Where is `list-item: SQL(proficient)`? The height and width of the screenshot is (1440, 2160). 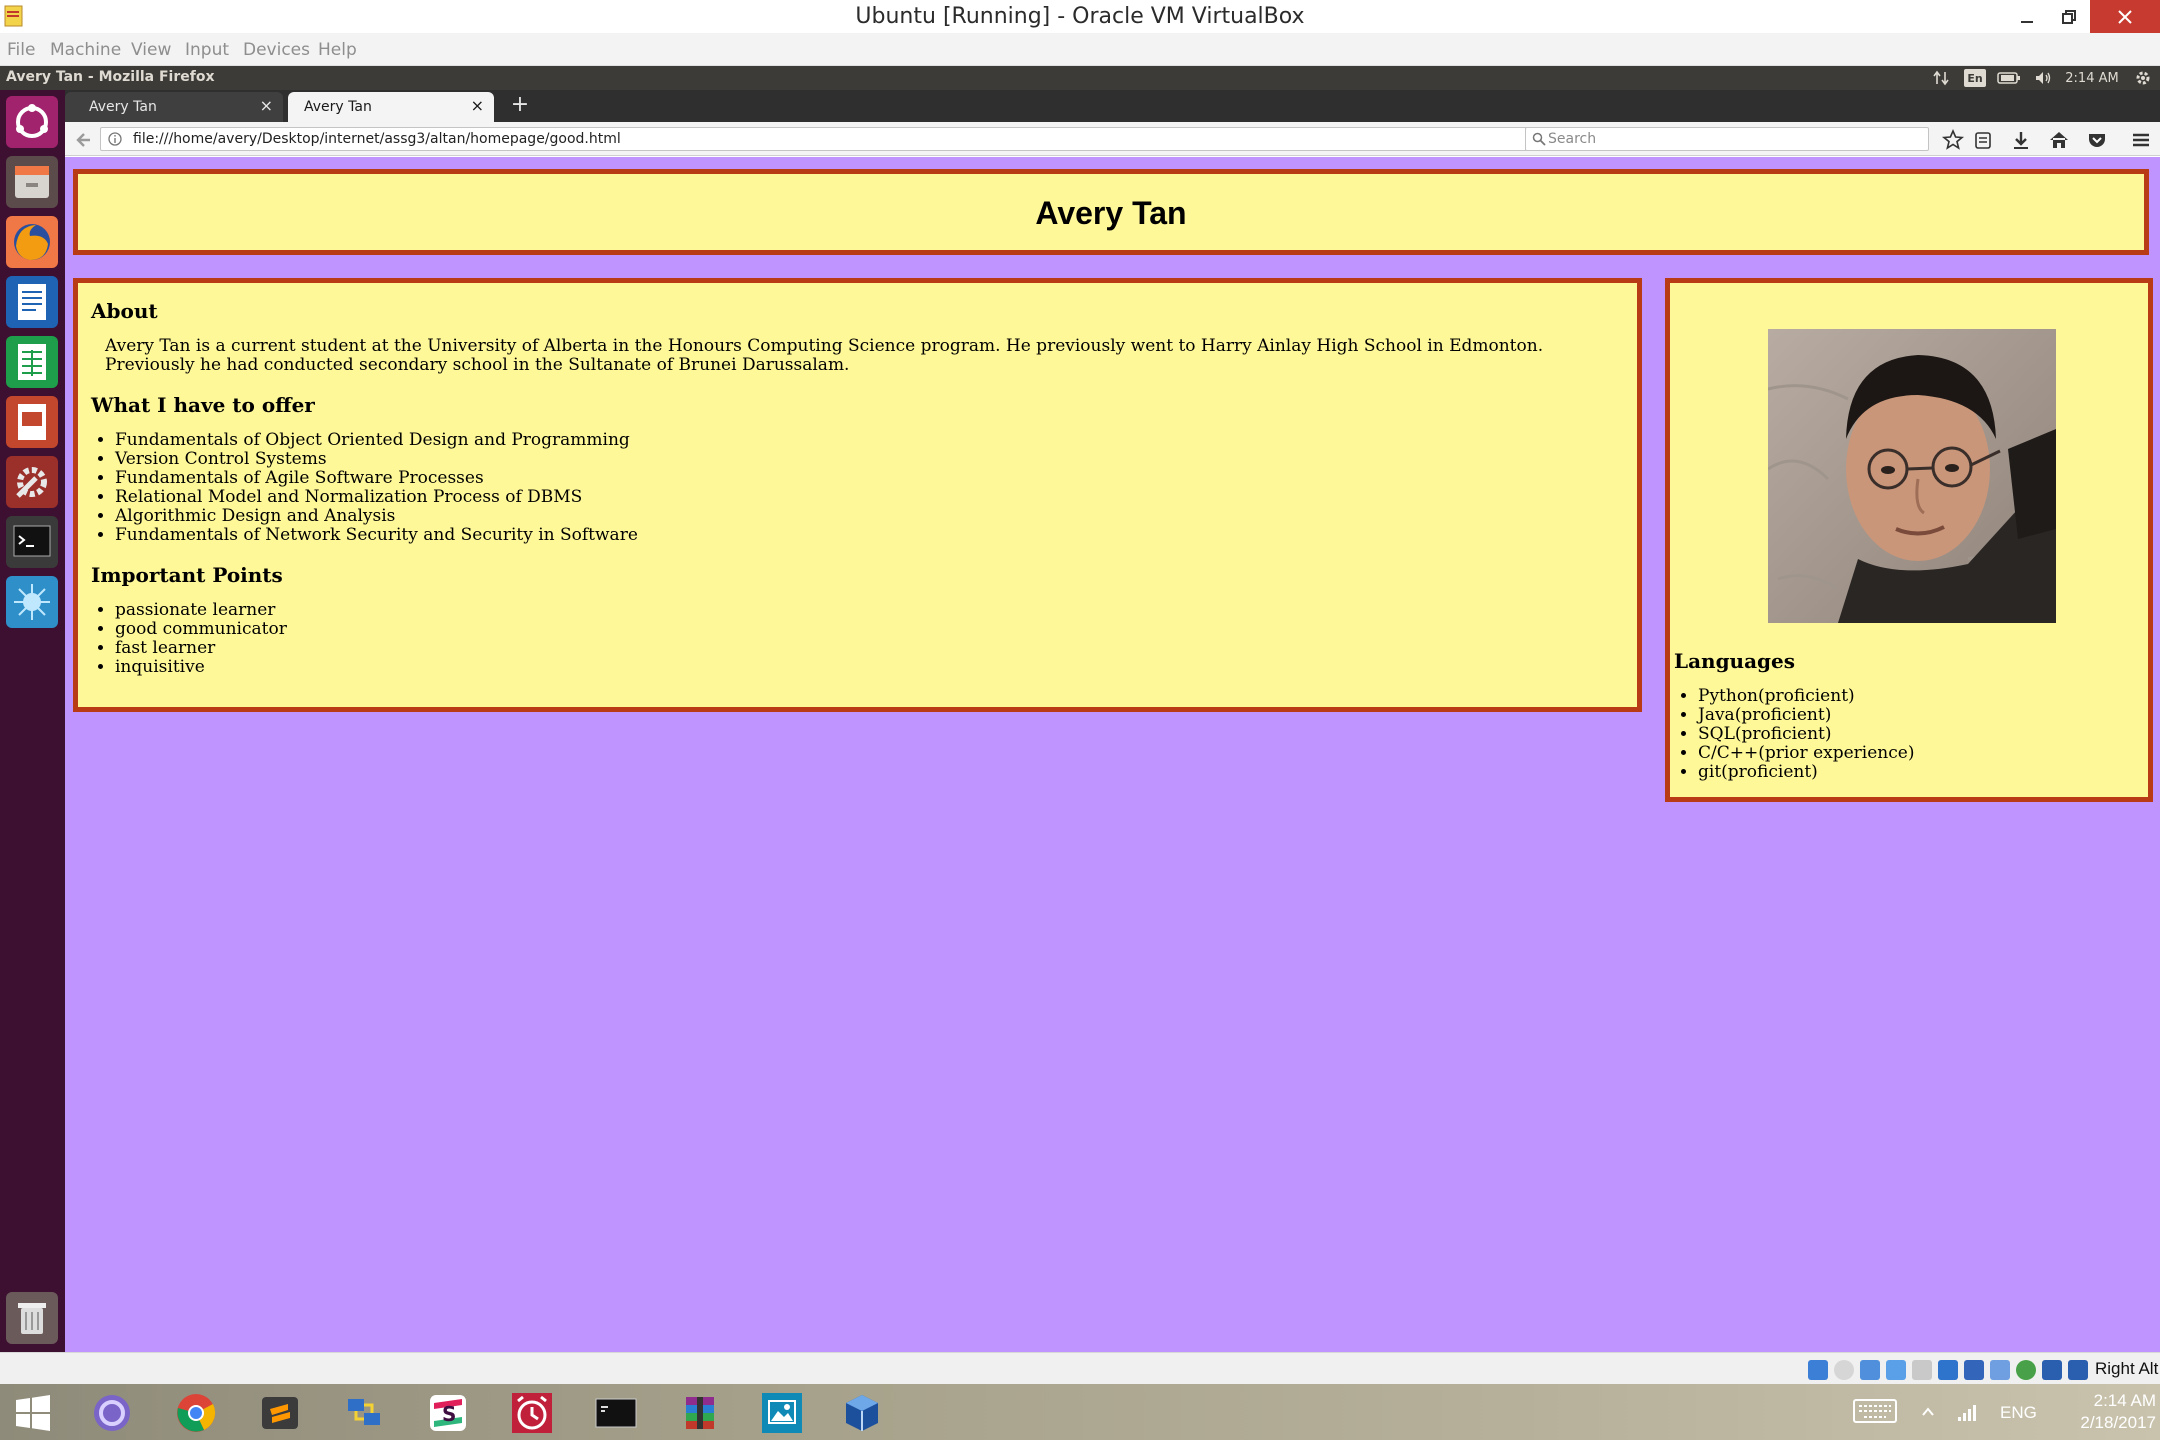
list-item: SQL(proficient) is located at coordinates (1921, 734).